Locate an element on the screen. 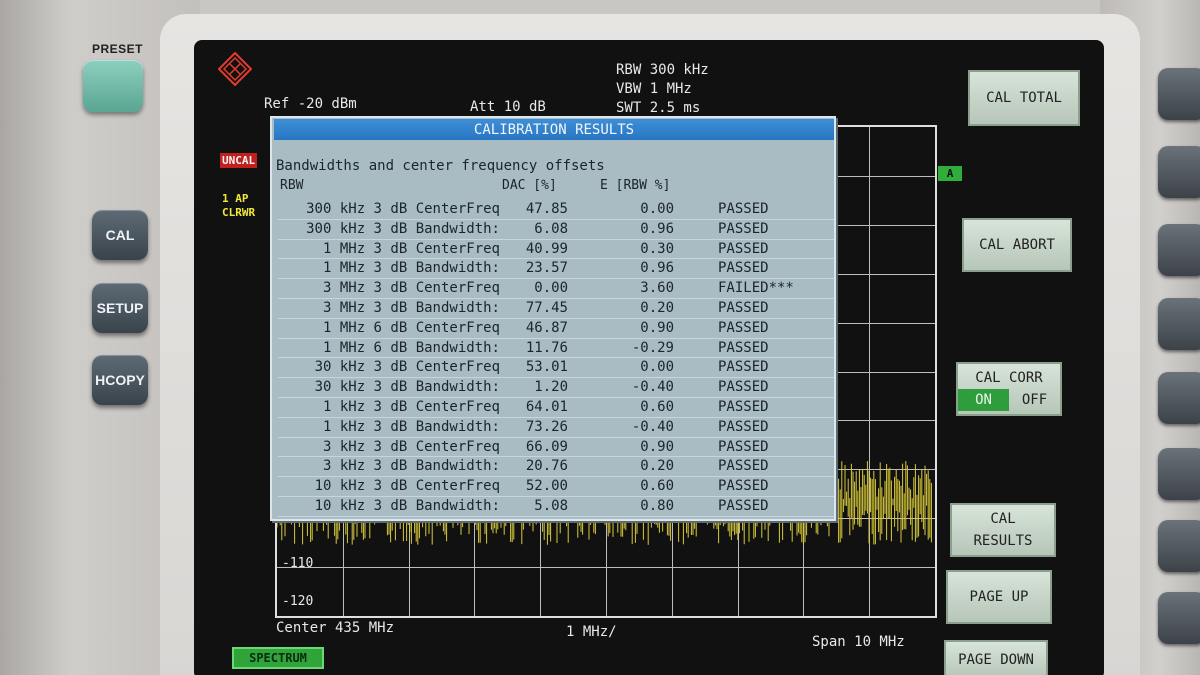  table-row: 300 kHz 3 dB CenterFreq 47.85 0.00 PASSED is located at coordinates (556, 210).